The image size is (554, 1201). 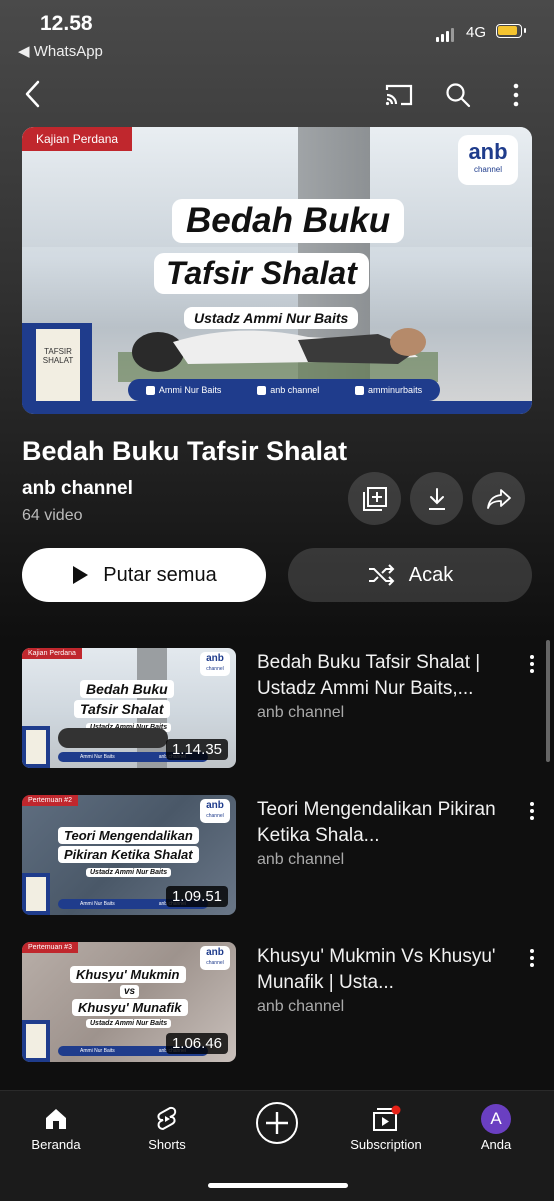 What do you see at coordinates (196, 896) in the screenshot?
I see `video-duration: 1.09.51` at bounding box center [196, 896].